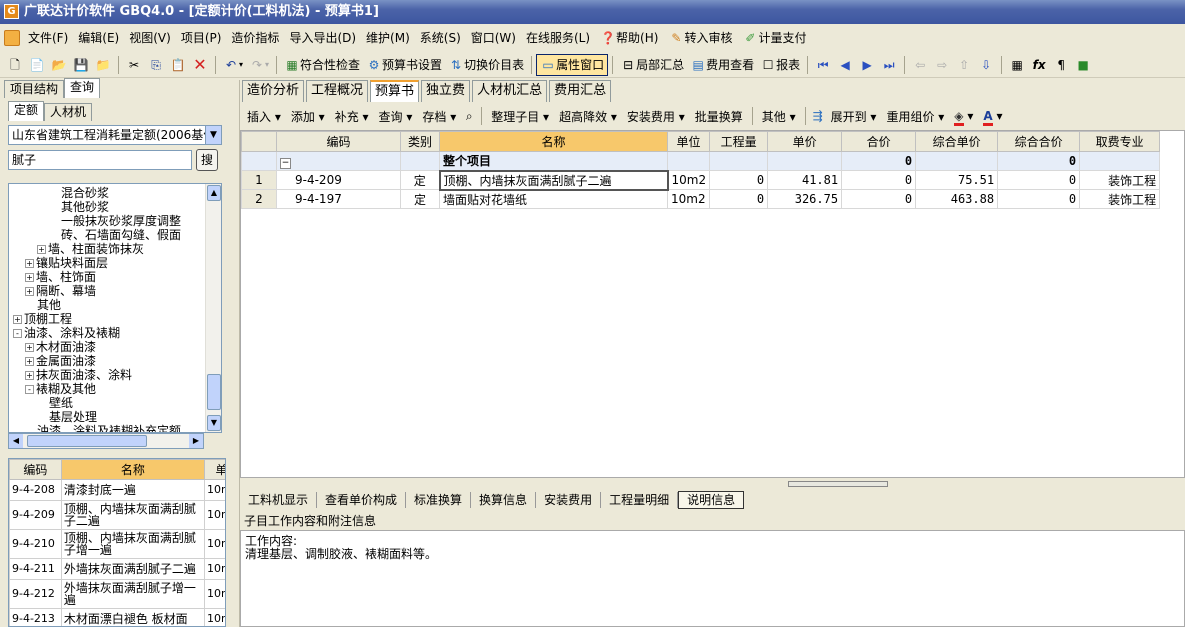 The image size is (1185, 627). I want to click on chevron-down-icon: ▼, so click(213, 135).